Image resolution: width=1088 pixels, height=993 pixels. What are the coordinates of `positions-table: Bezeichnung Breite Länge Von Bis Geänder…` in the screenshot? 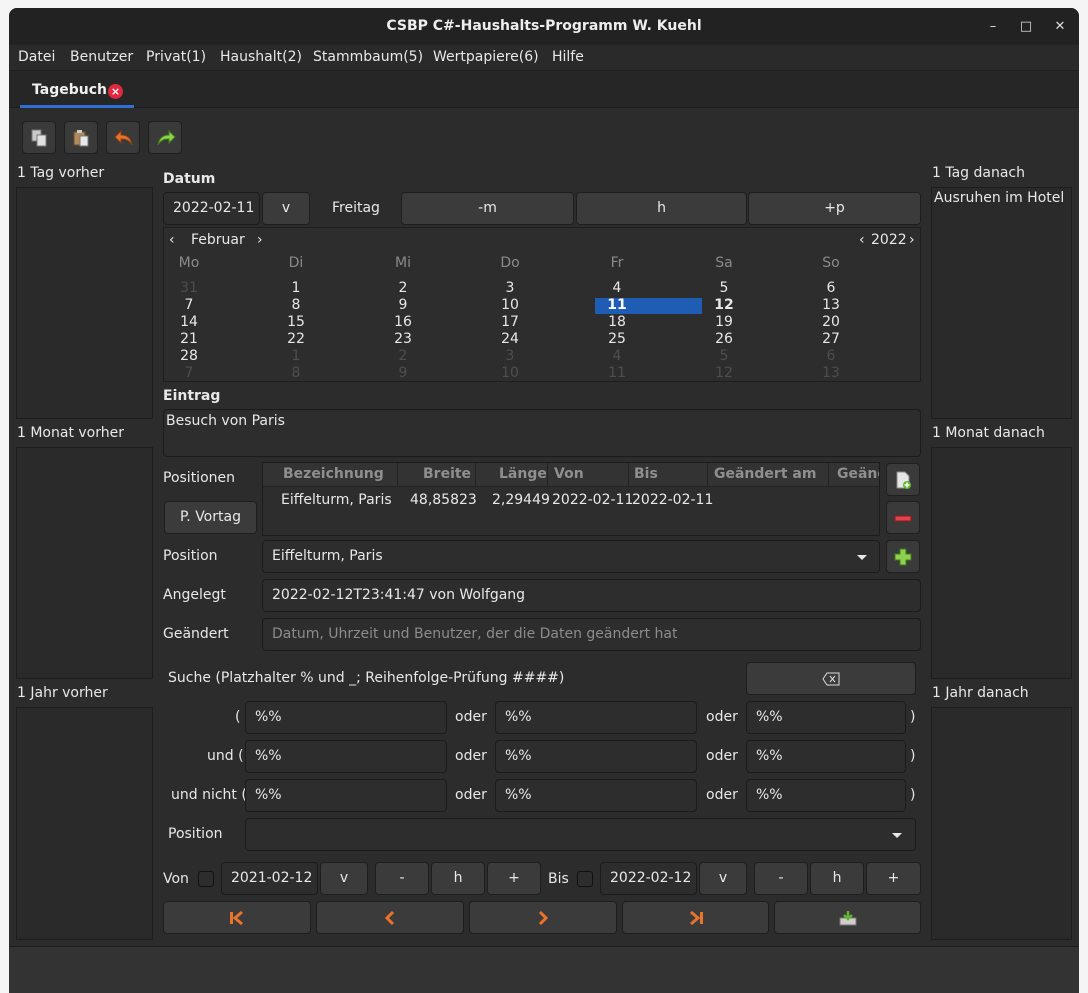 It's located at (571, 499).